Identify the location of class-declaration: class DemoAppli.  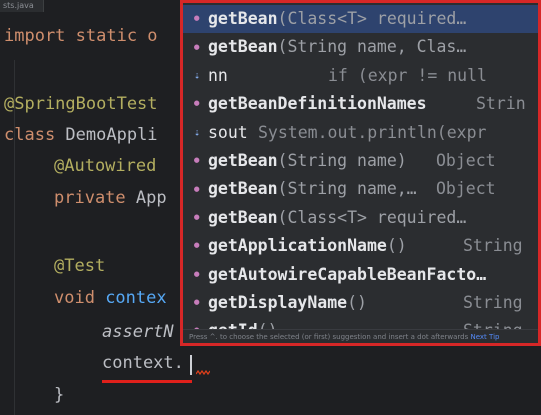
(81, 135).